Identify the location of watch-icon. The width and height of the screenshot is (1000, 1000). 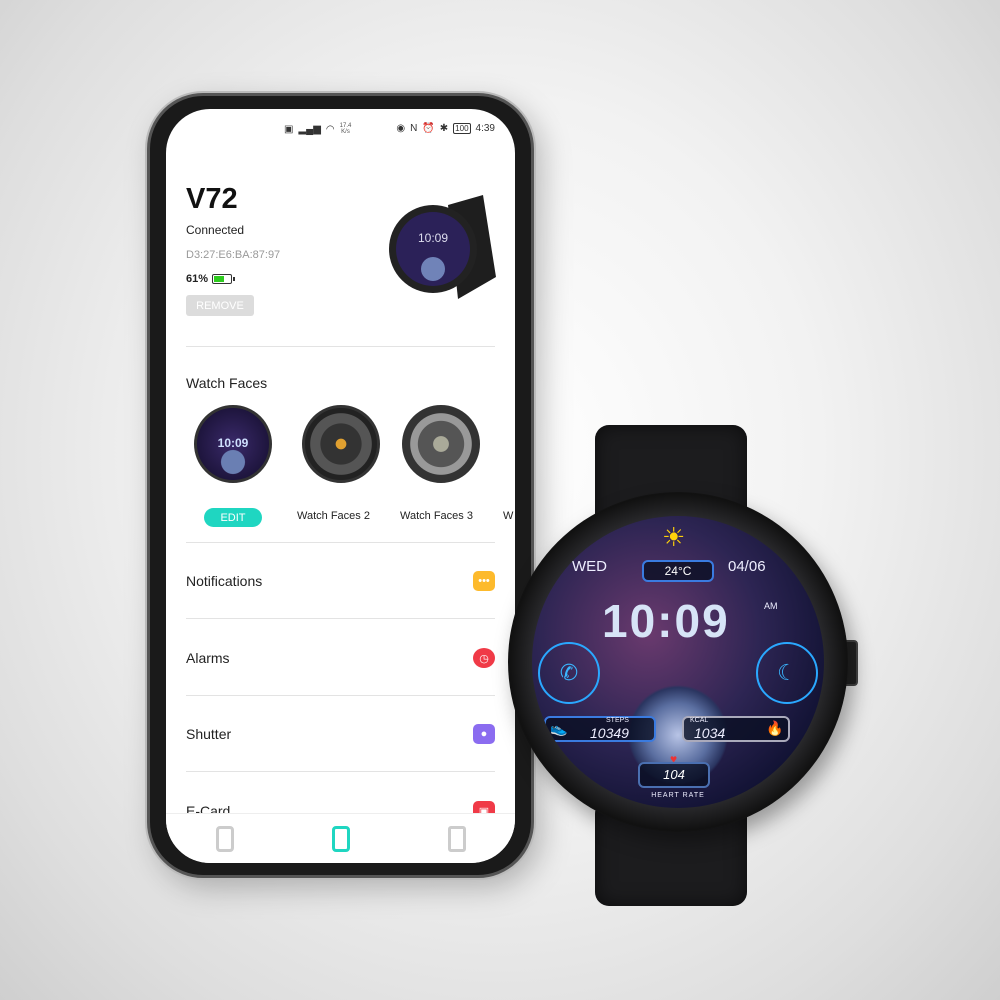
(341, 839).